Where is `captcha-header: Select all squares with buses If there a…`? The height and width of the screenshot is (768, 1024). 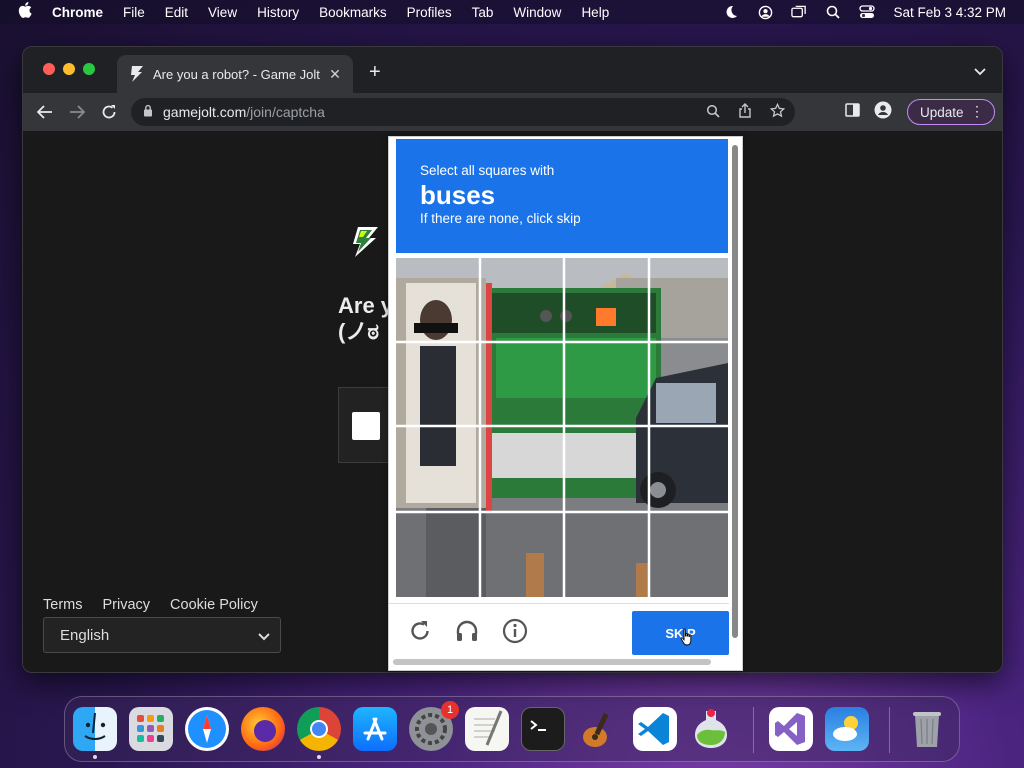 captcha-header: Select all squares with buses If there a… is located at coordinates (562, 196).